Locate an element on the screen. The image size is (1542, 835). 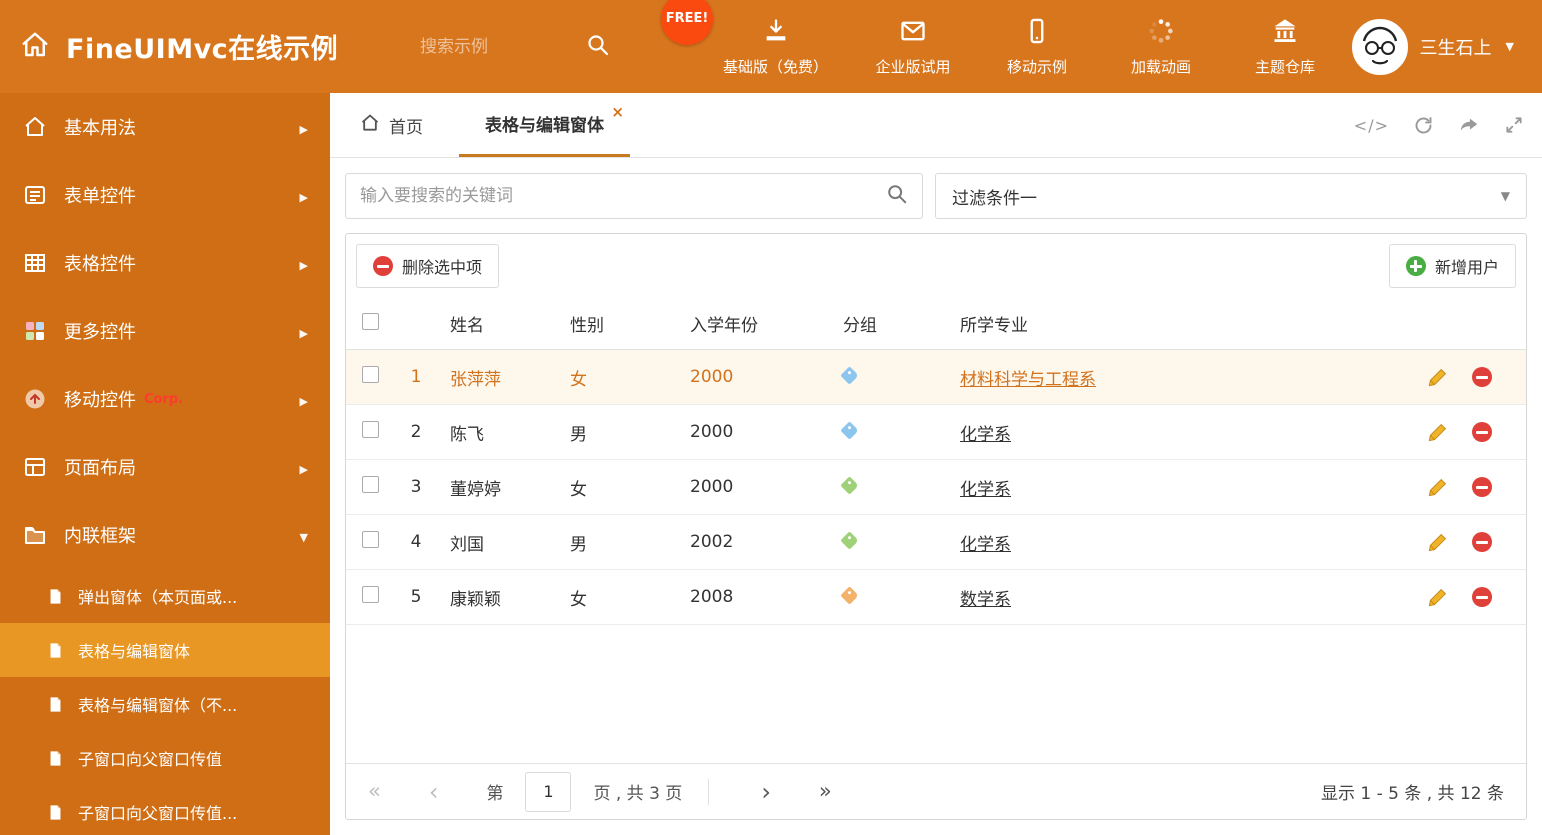
nav-item-basic-free: FREE! 基础版（免费） is located at coordinates (744, 38).